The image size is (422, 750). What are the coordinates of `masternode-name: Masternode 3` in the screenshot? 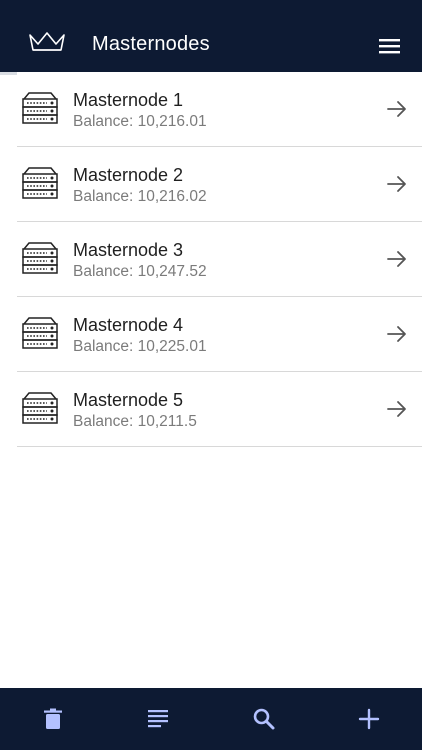 It's located at (128, 250).